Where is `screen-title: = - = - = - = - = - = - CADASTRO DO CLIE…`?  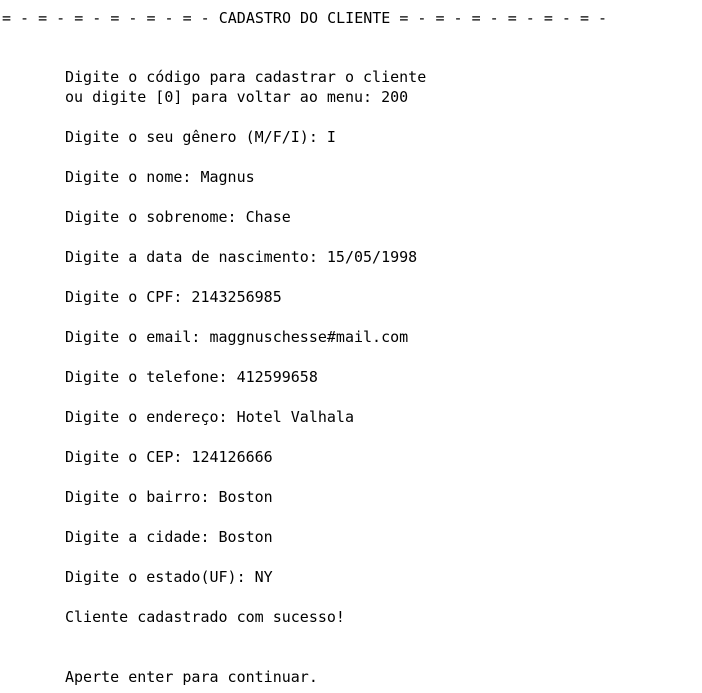
screen-title: = - = - = - = - = - = - CADASTRO DO CLIE… is located at coordinates (305, 18).